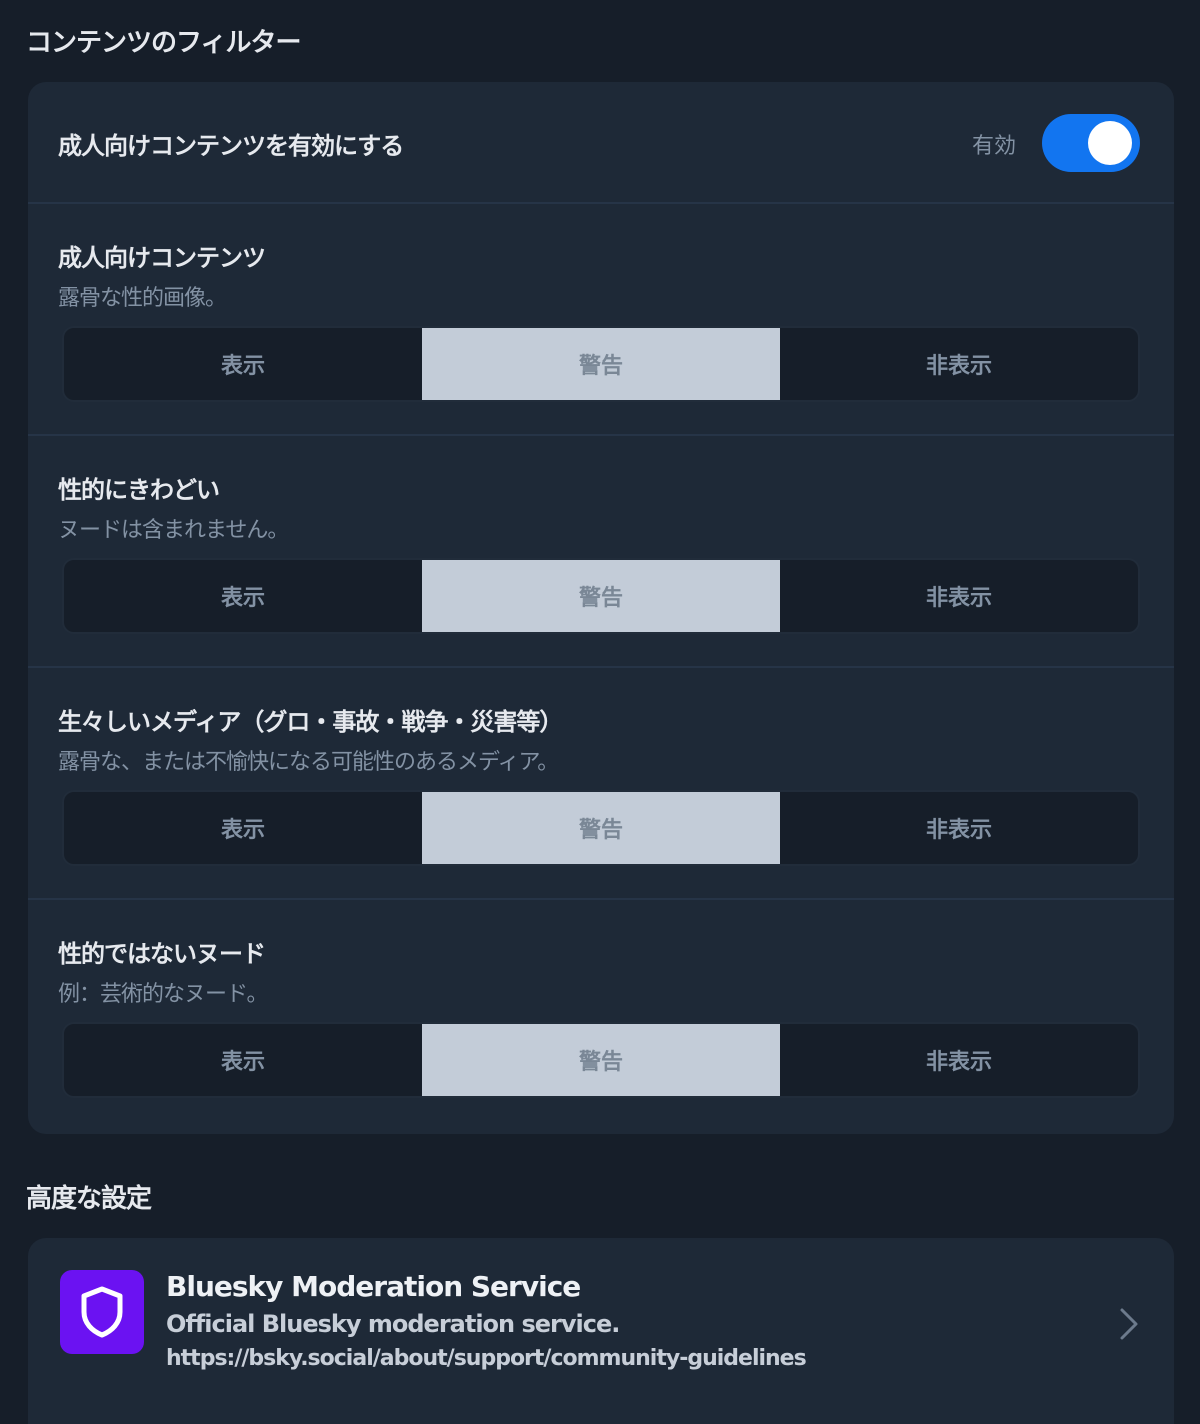 The height and width of the screenshot is (1424, 1200). Describe the element at coordinates (162, 954) in the screenshot. I see `filter-title: 性的ではないヌード` at that location.